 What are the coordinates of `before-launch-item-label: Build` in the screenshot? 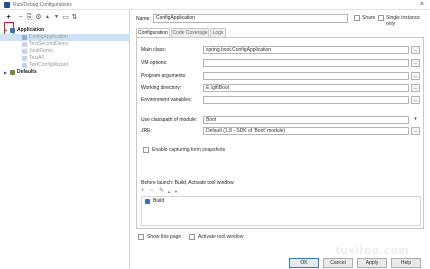 It's located at (159, 201).